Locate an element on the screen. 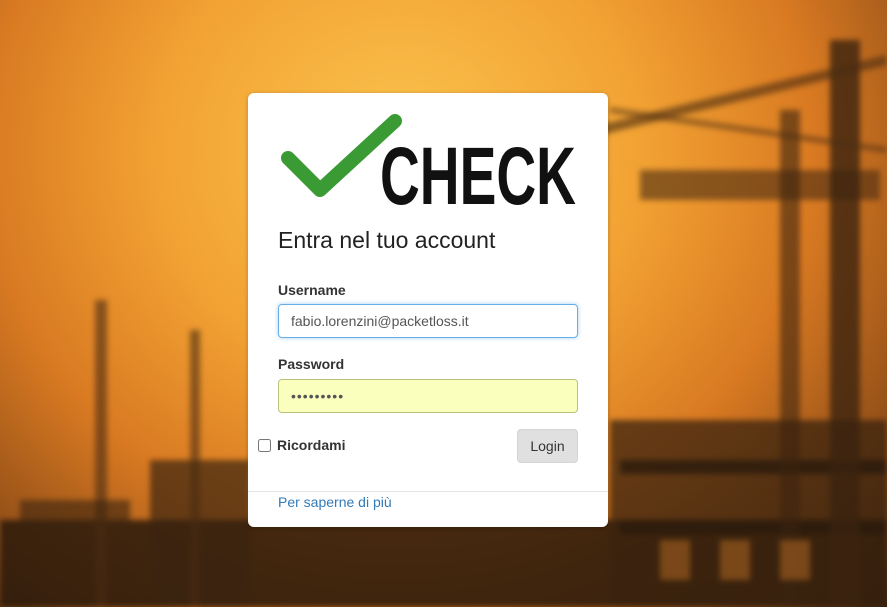 This screenshot has height=607, width=887. page-title: Entra nel tuo account is located at coordinates (387, 240).